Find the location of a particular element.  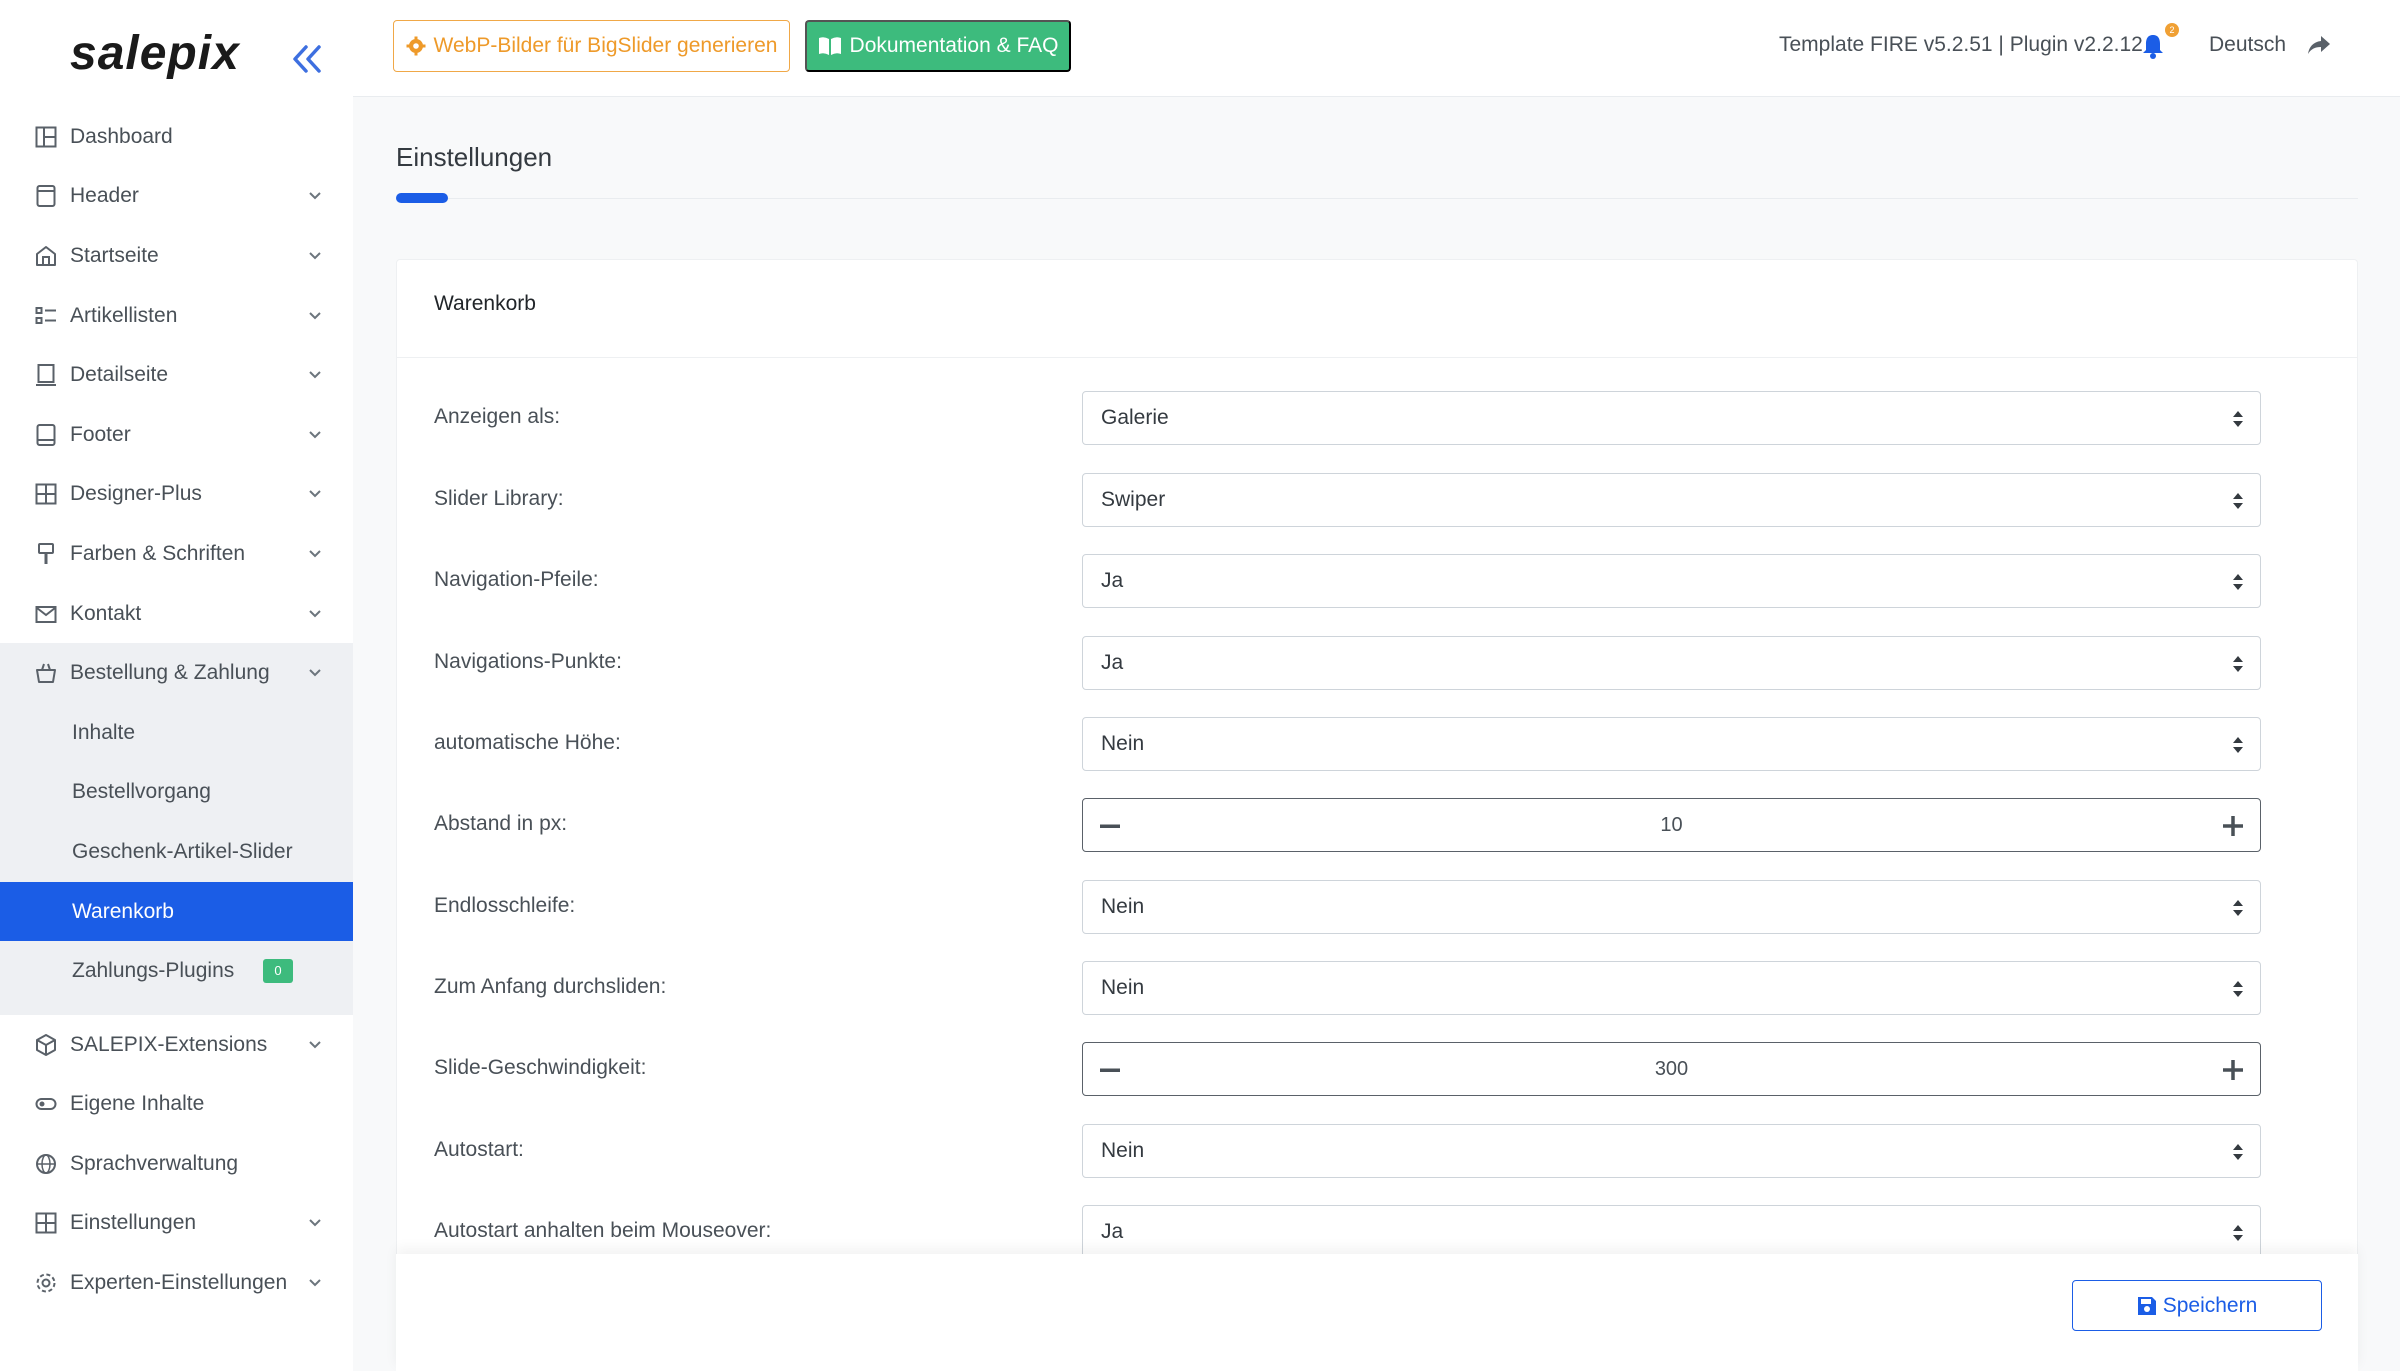

sidebar-item-label: Kontakt is located at coordinates (106, 613).